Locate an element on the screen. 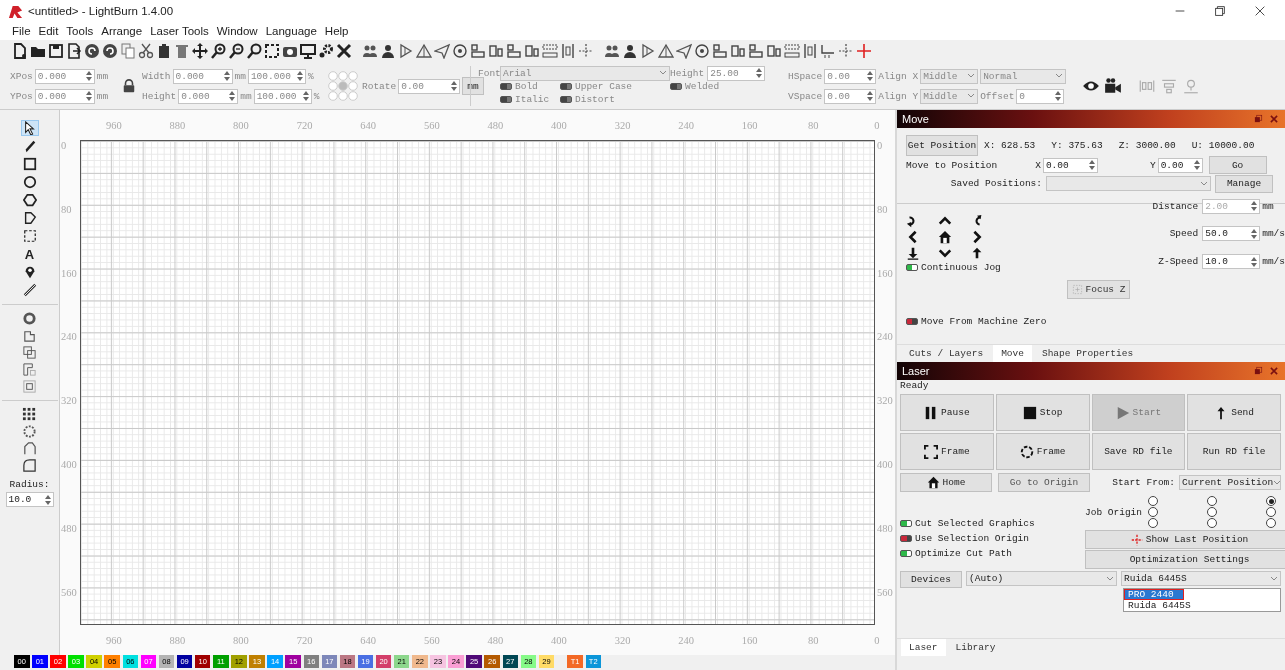  delete-icon is located at coordinates (182, 51).